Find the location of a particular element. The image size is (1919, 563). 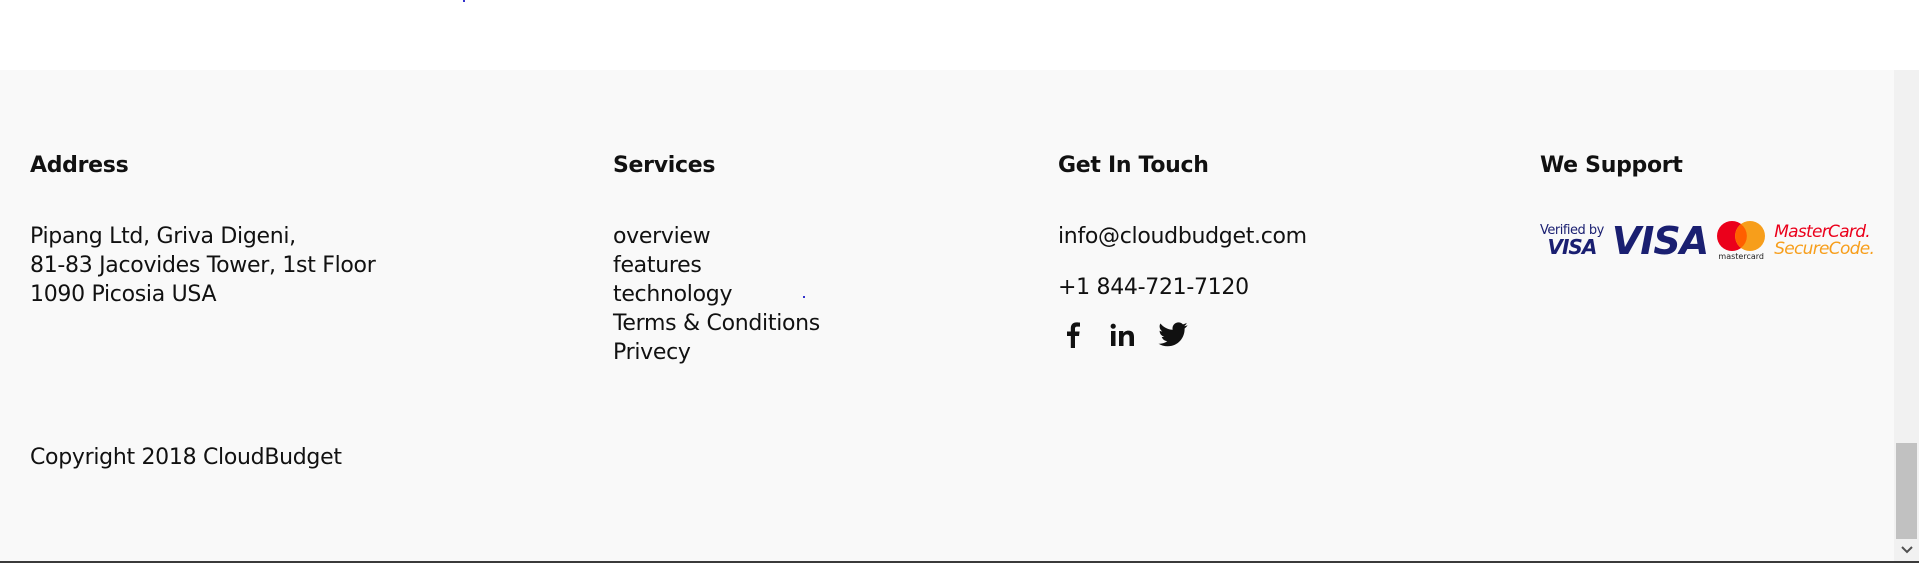

contact-heading: Get In Touch is located at coordinates (1133, 165).